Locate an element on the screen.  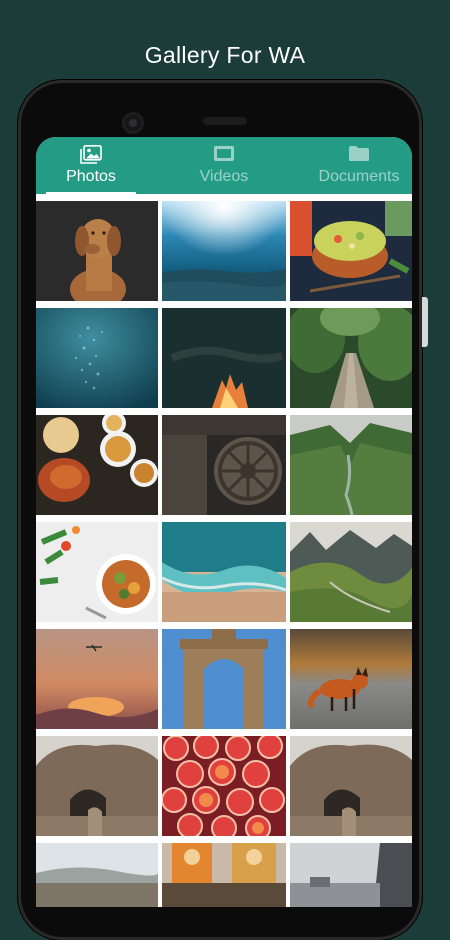
photo-sunset-plane is located at coordinates (97, 679).